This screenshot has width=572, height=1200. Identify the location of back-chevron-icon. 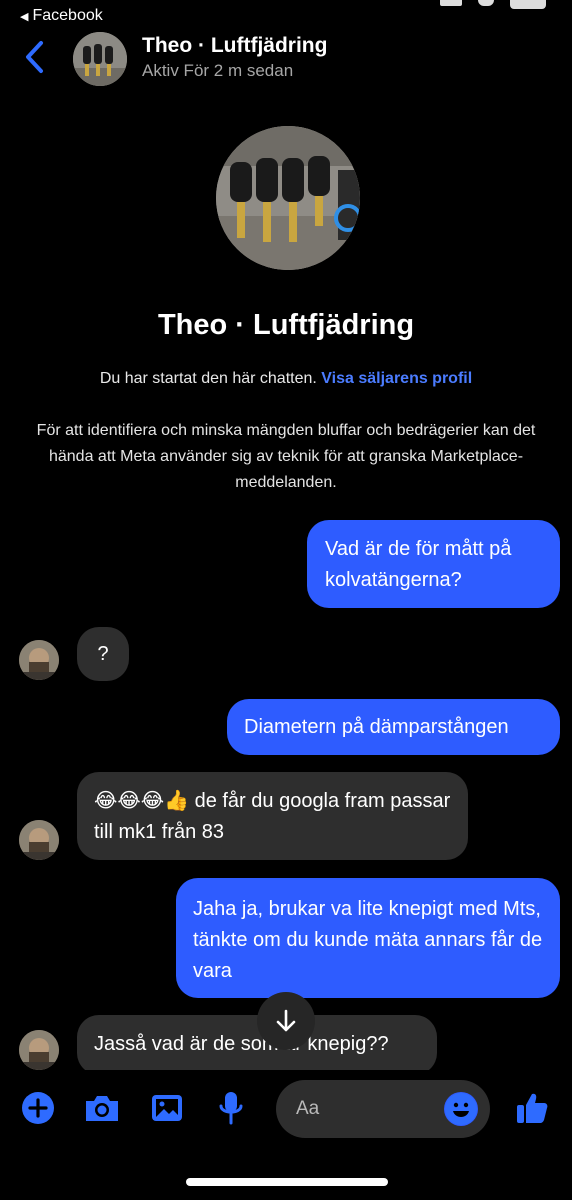
(34, 57).